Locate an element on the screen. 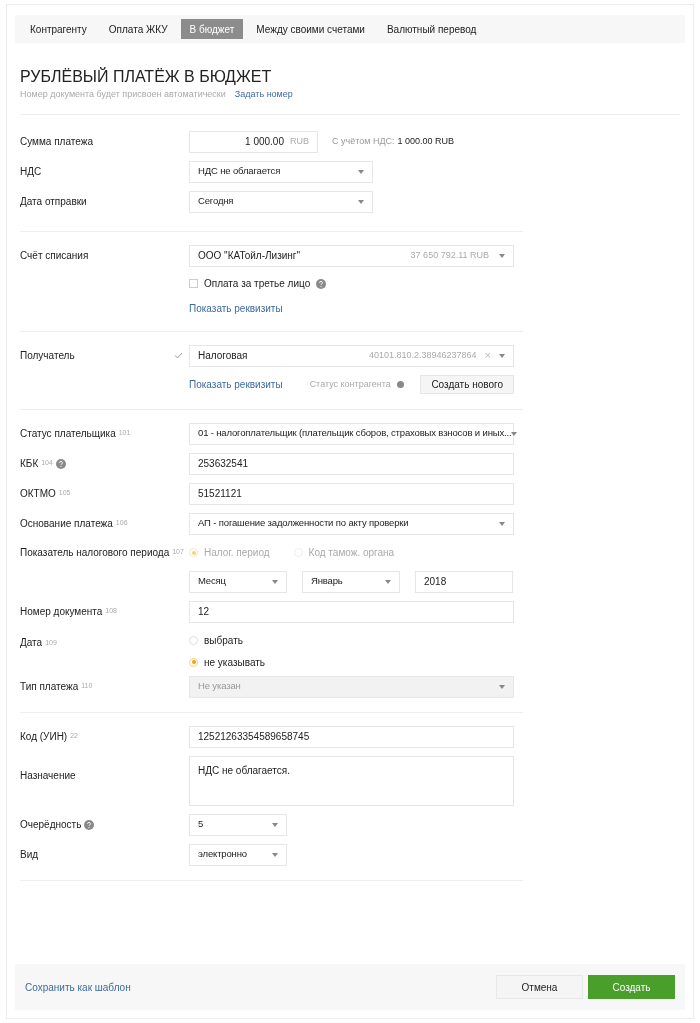 This screenshot has height=1023, width=700. tab: Валютный перевод is located at coordinates (431, 29).